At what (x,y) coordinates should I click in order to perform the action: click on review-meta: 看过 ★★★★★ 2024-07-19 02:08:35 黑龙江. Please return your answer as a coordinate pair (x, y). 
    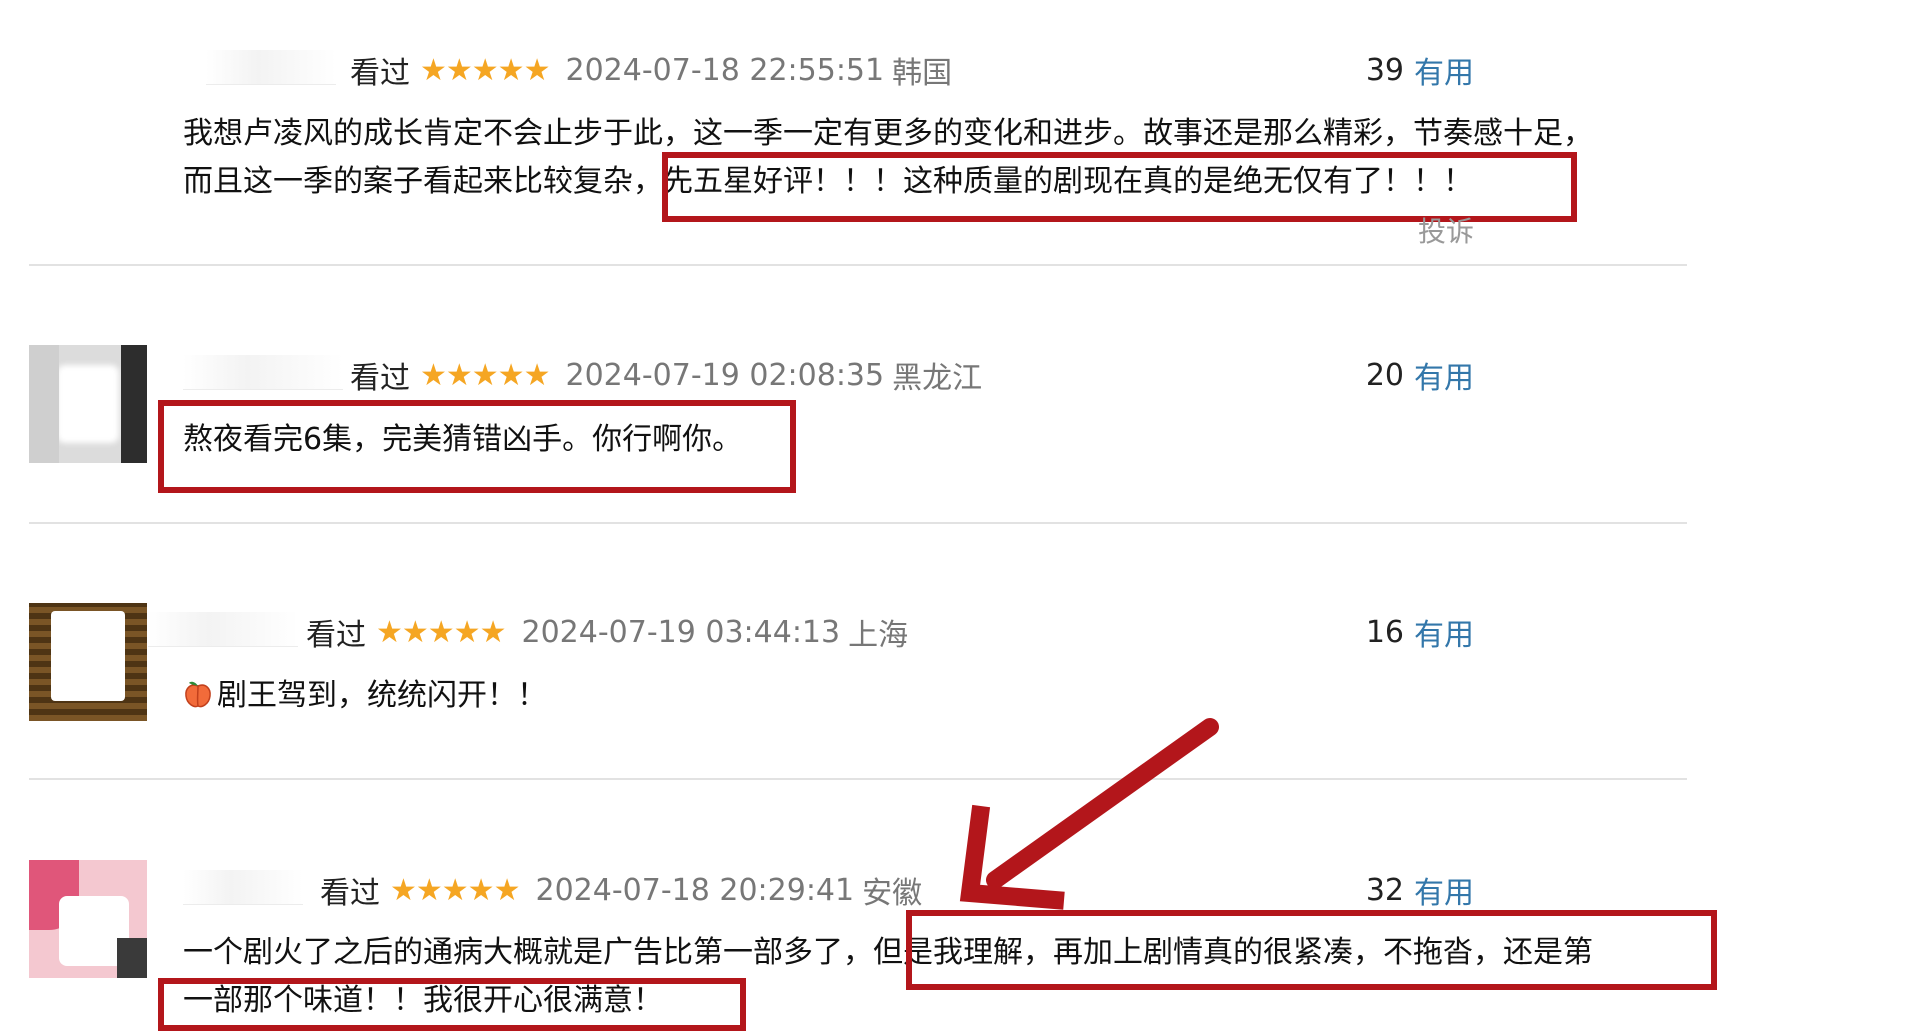
    Looking at the image, I should click on (666, 376).